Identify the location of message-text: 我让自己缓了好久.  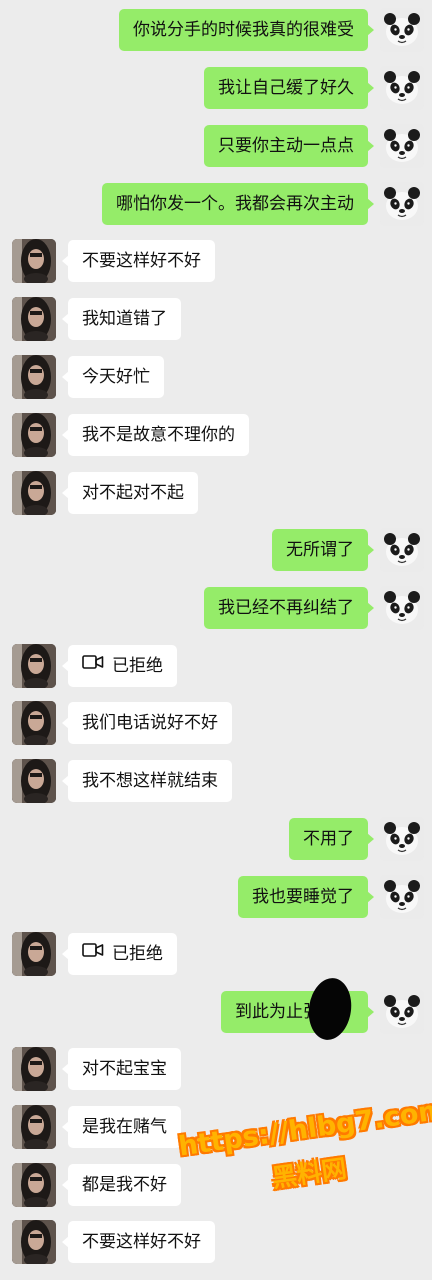
(286, 88).